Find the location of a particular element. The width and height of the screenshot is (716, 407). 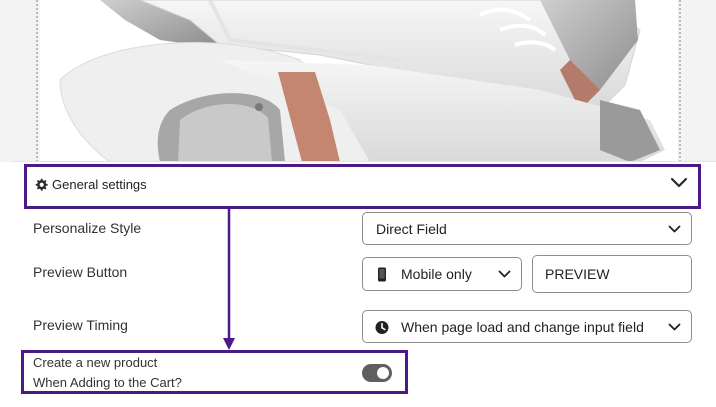

clock-icon is located at coordinates (382, 327).